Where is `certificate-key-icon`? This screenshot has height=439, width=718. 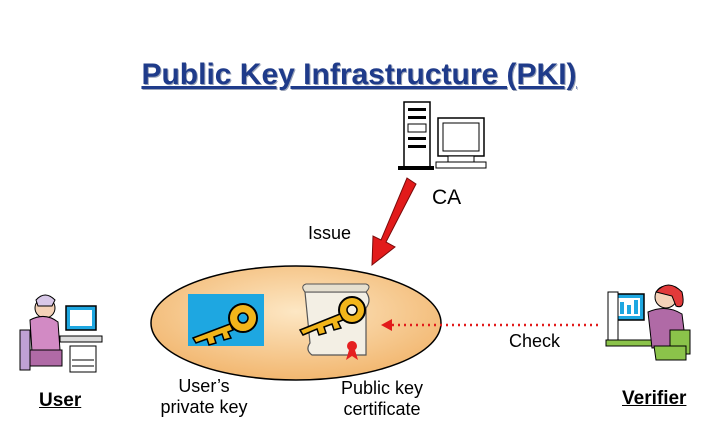
certificate-key-icon is located at coordinates (334, 321).